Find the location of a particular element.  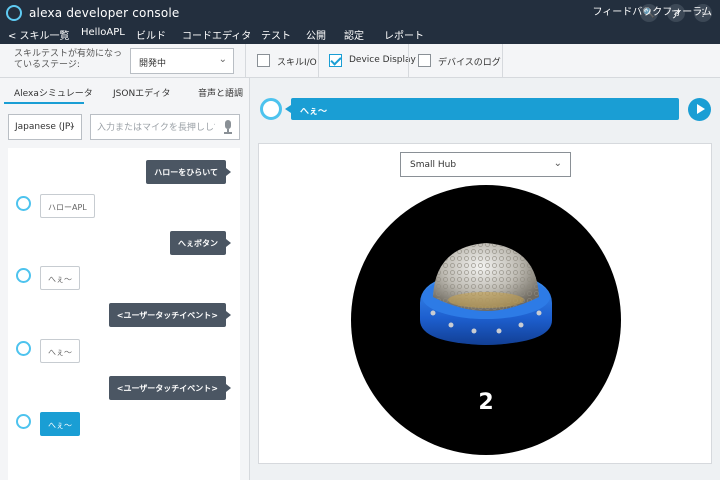

utterance-bar: へぇ〜 is located at coordinates (482, 109).